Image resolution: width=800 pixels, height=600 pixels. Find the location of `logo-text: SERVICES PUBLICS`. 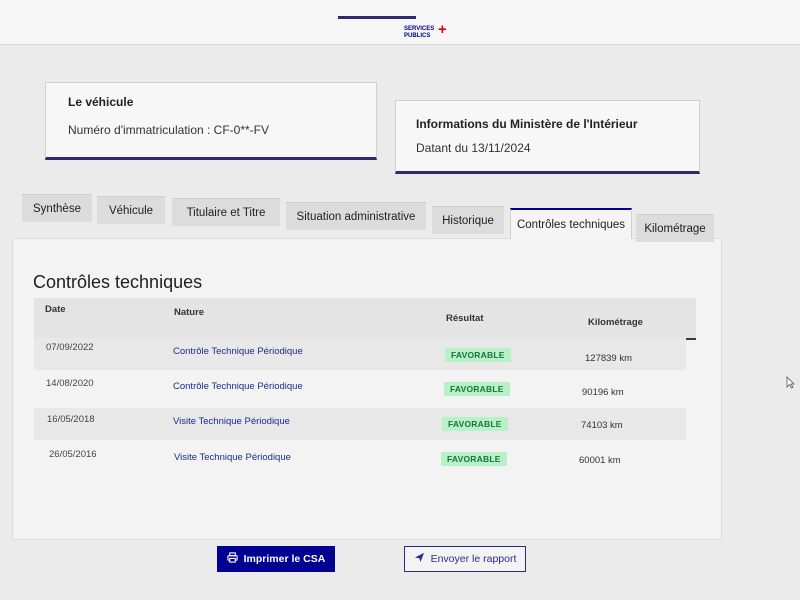

logo-text: SERVICES PUBLICS is located at coordinates (419, 32).